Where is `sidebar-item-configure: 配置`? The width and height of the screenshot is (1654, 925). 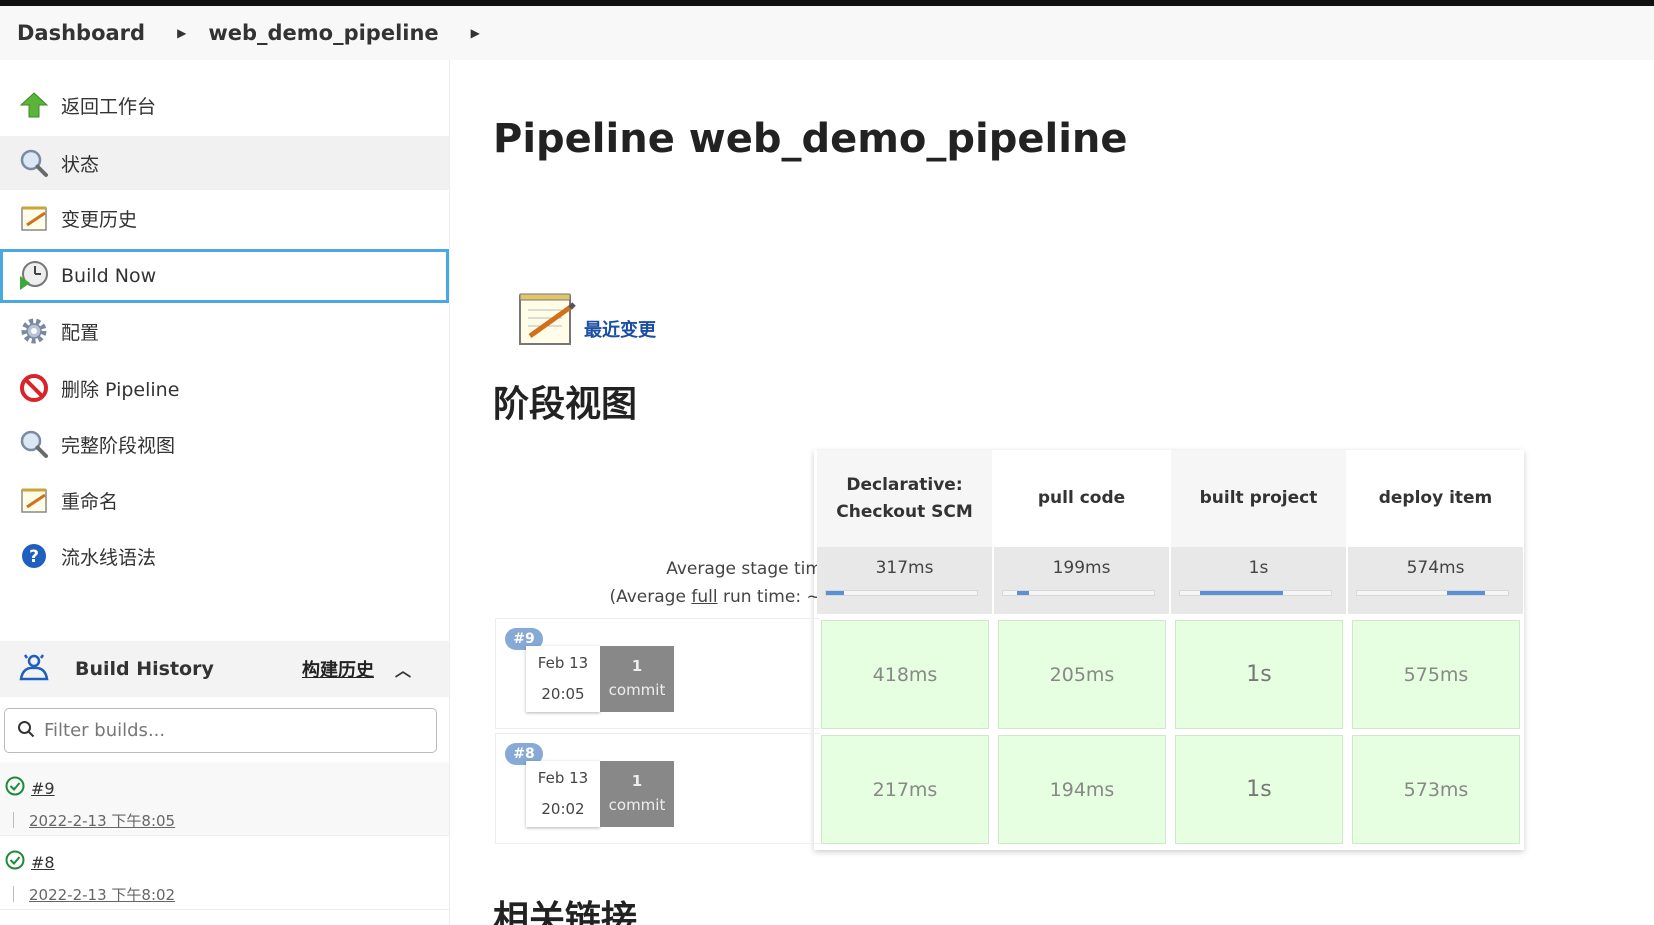
sidebar-item-configure: 配置 is located at coordinates (224, 331).